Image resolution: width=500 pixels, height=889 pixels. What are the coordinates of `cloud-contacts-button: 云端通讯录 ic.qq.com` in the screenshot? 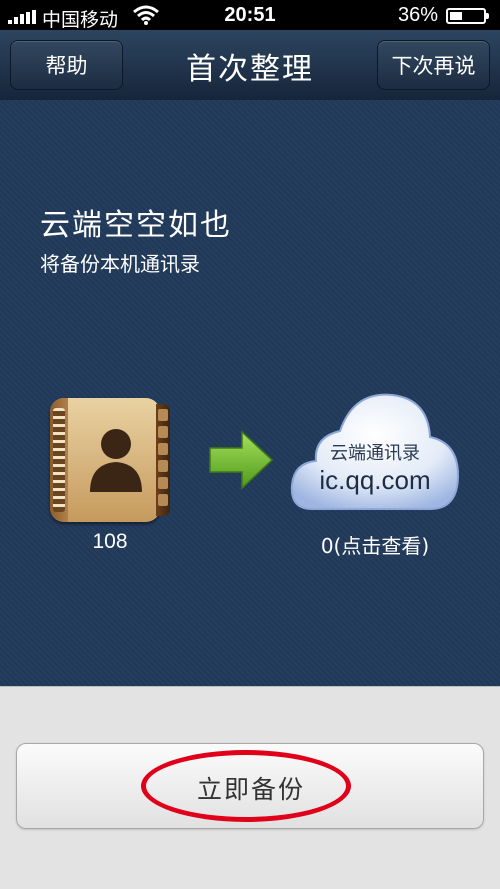 It's located at (375, 450).